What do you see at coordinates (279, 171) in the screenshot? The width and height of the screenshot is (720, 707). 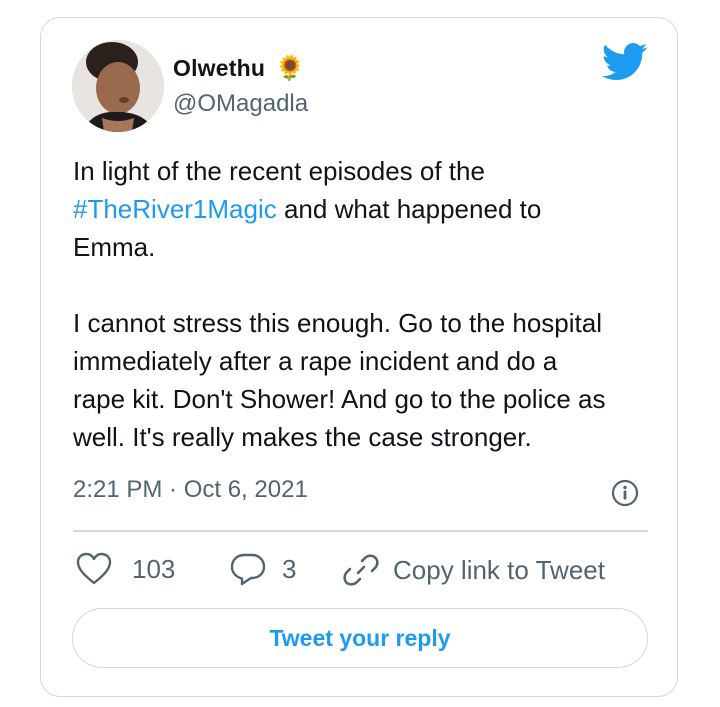 I see `tweet-line: In light of the recent episodes of the` at bounding box center [279, 171].